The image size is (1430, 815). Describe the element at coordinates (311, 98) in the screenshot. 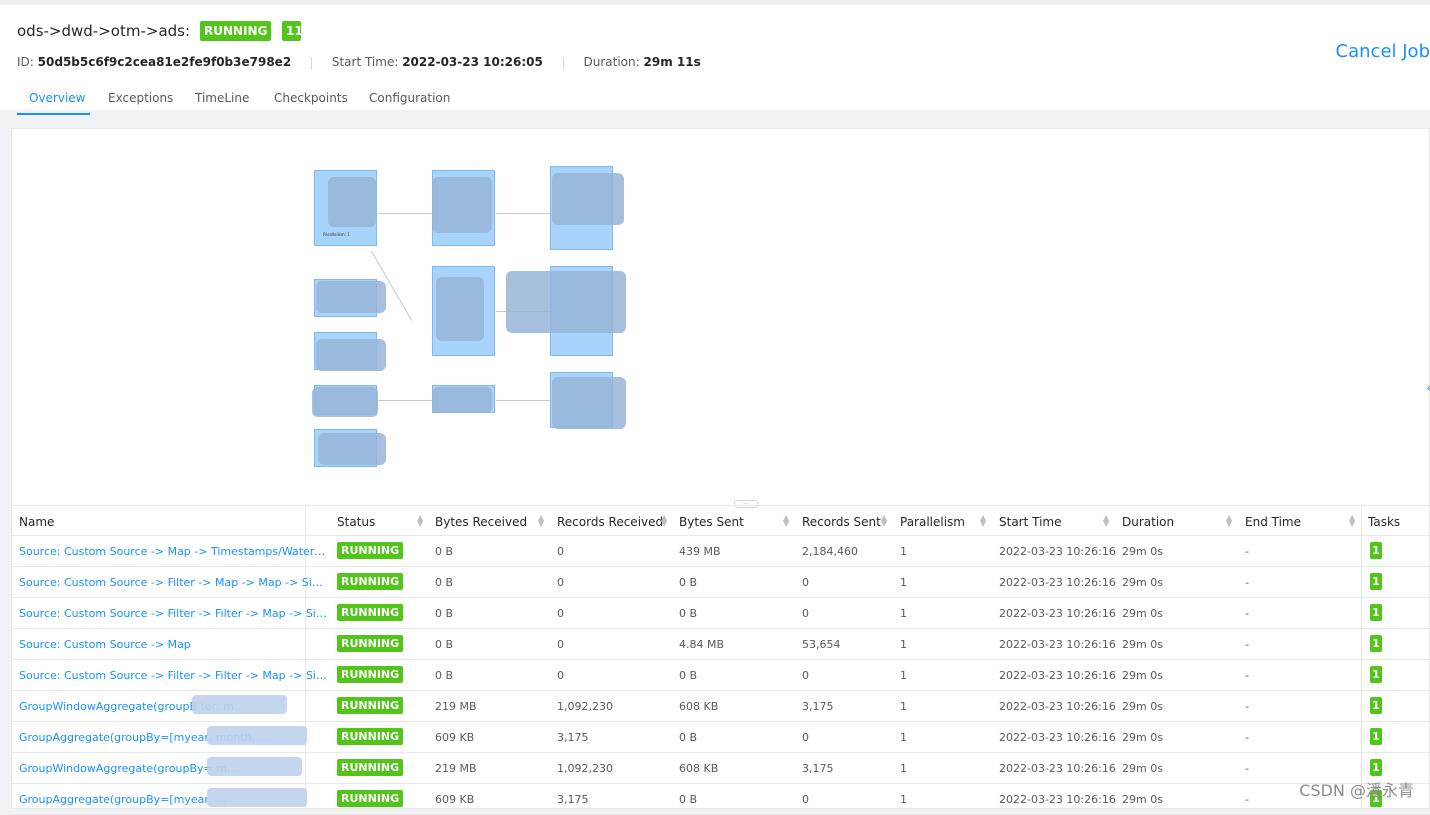

I see `tab-checkpoints: Checkpoints` at that location.